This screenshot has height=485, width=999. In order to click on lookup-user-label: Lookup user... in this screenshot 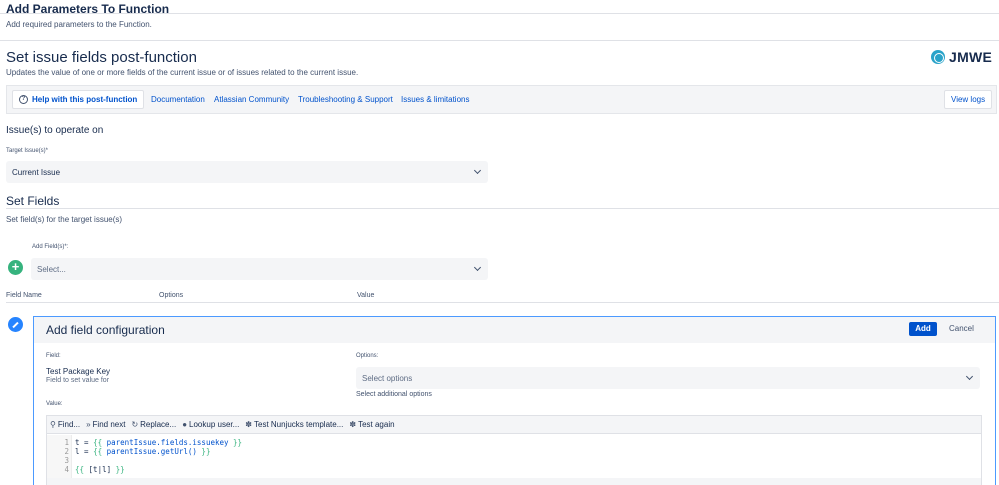, I will do `click(214, 424)`.